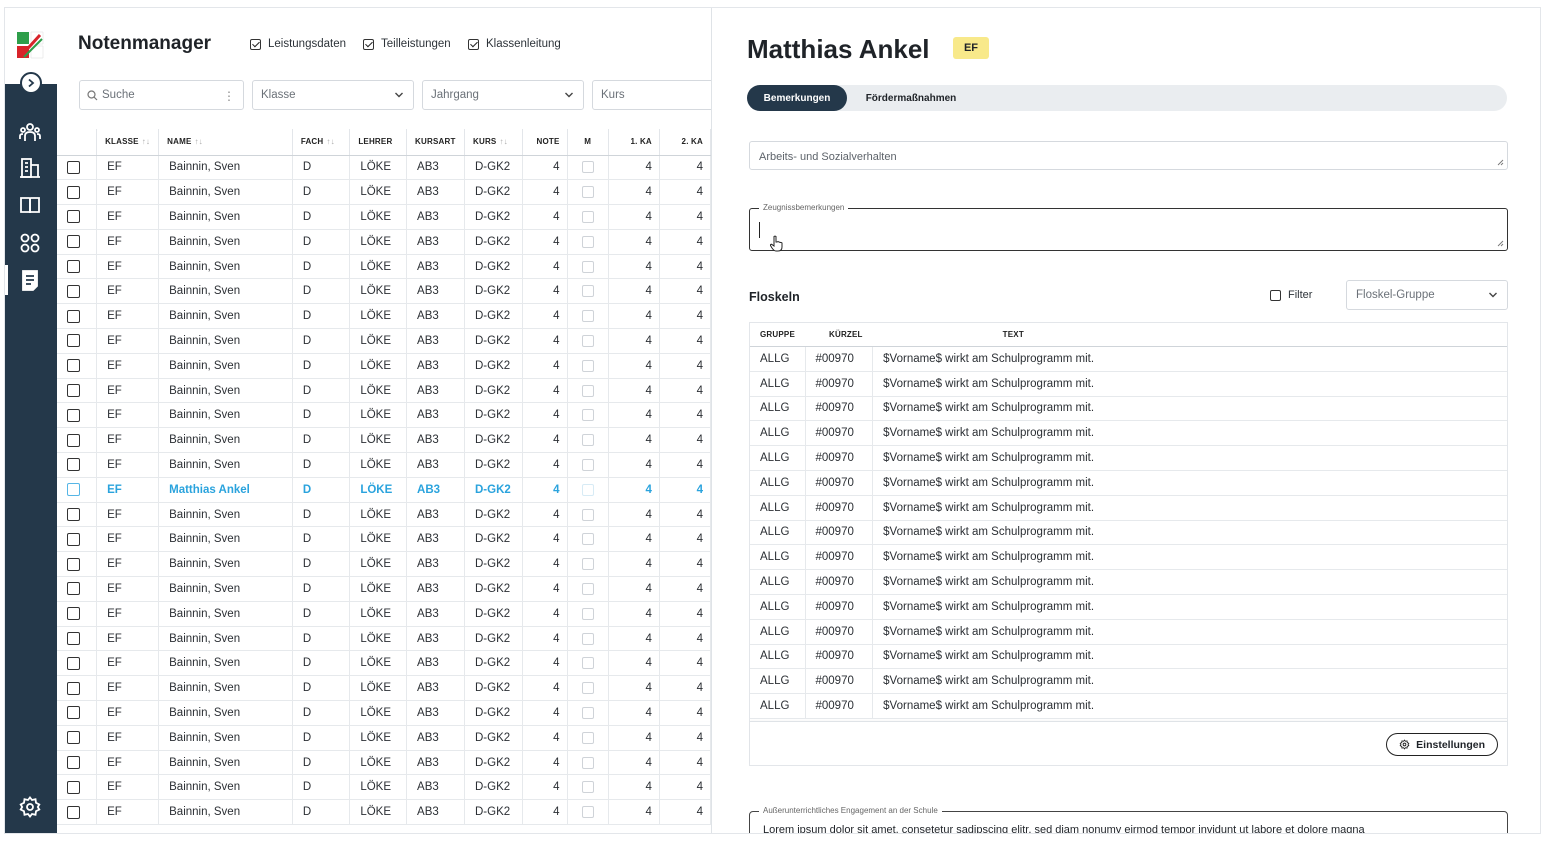 The width and height of the screenshot is (1549, 841). What do you see at coordinates (777, 334) in the screenshot?
I see `header-gruppe: GRUPPE` at bounding box center [777, 334].